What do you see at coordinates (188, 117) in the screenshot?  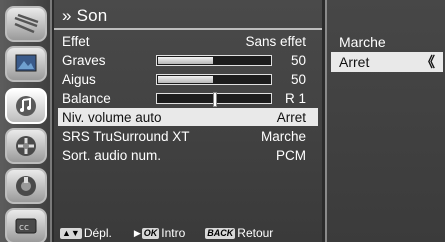 I see `menu-row-niv-volume-auto: Niv. volume auto Arret` at bounding box center [188, 117].